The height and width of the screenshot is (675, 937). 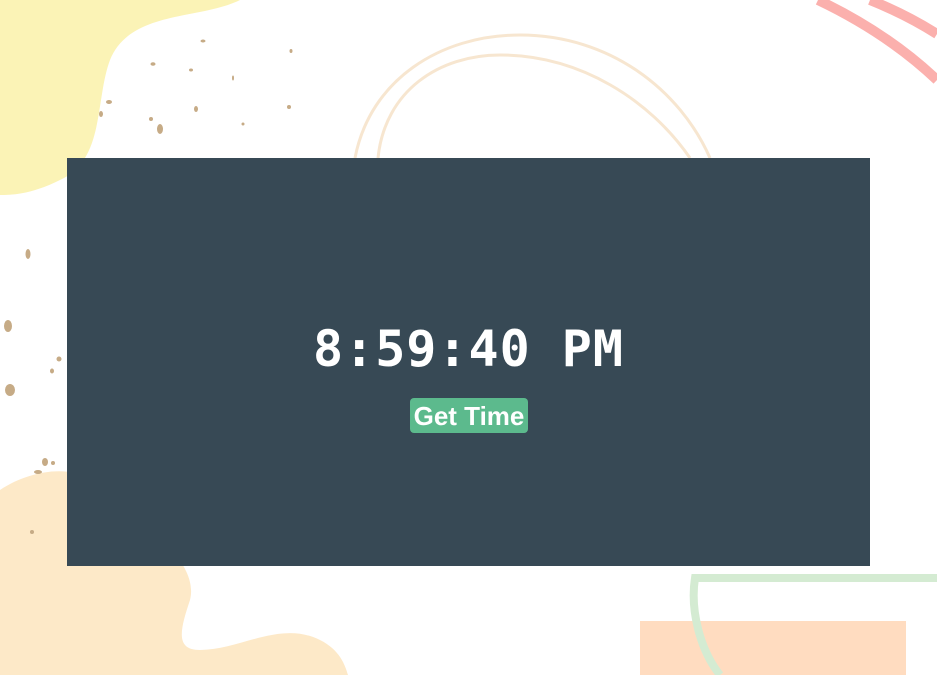 I want to click on time-display: 8:59:40 PM, so click(x=468, y=349).